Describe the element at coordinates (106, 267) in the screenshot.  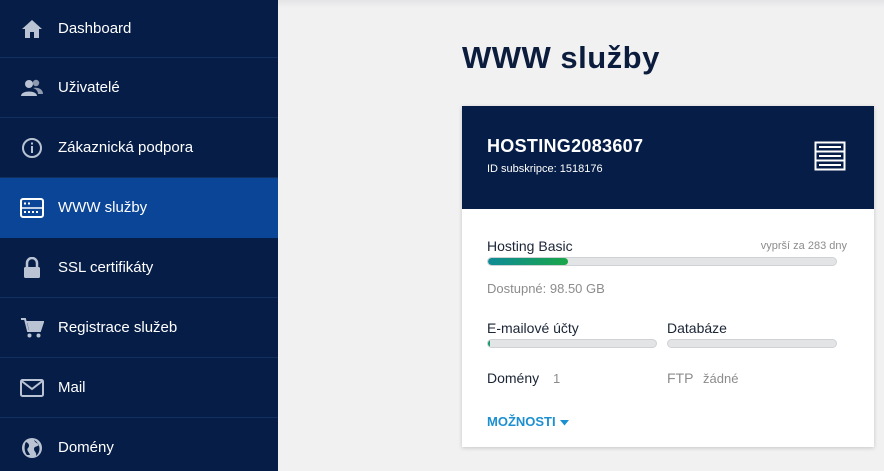
I see `sidebar-item-label: SSL certifikáty` at that location.